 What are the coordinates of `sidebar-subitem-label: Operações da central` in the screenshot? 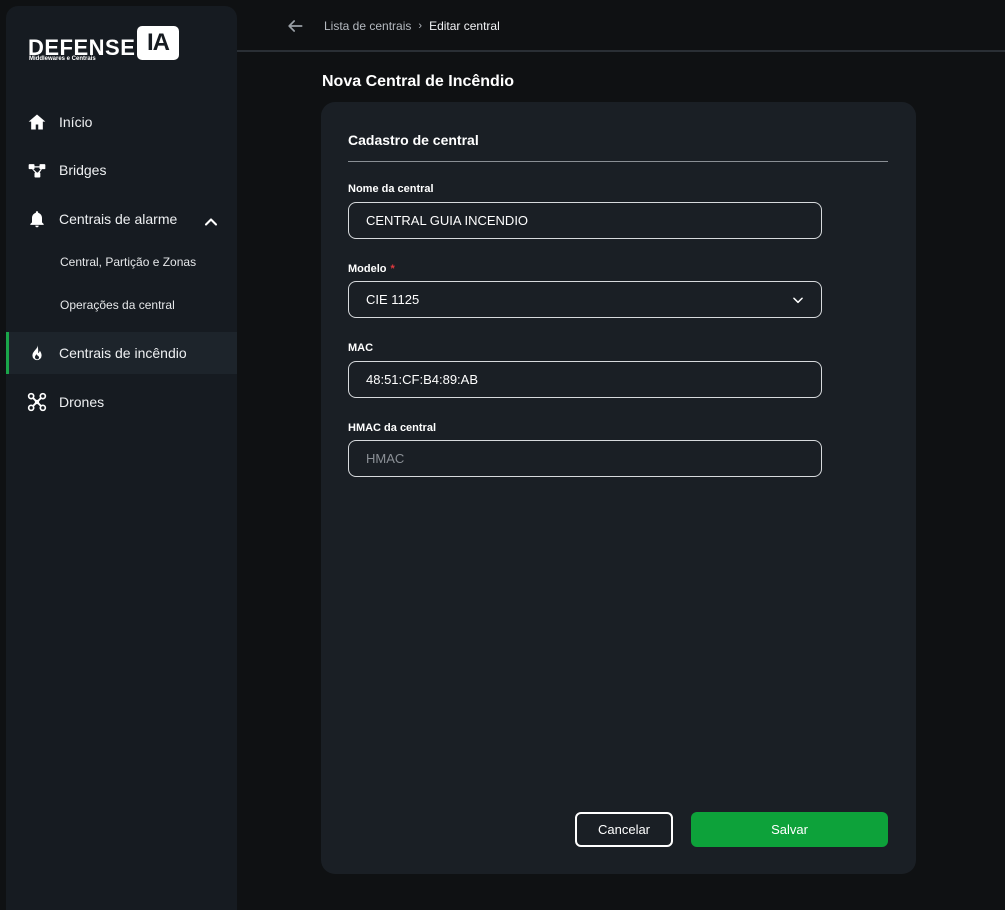 It's located at (117, 304).